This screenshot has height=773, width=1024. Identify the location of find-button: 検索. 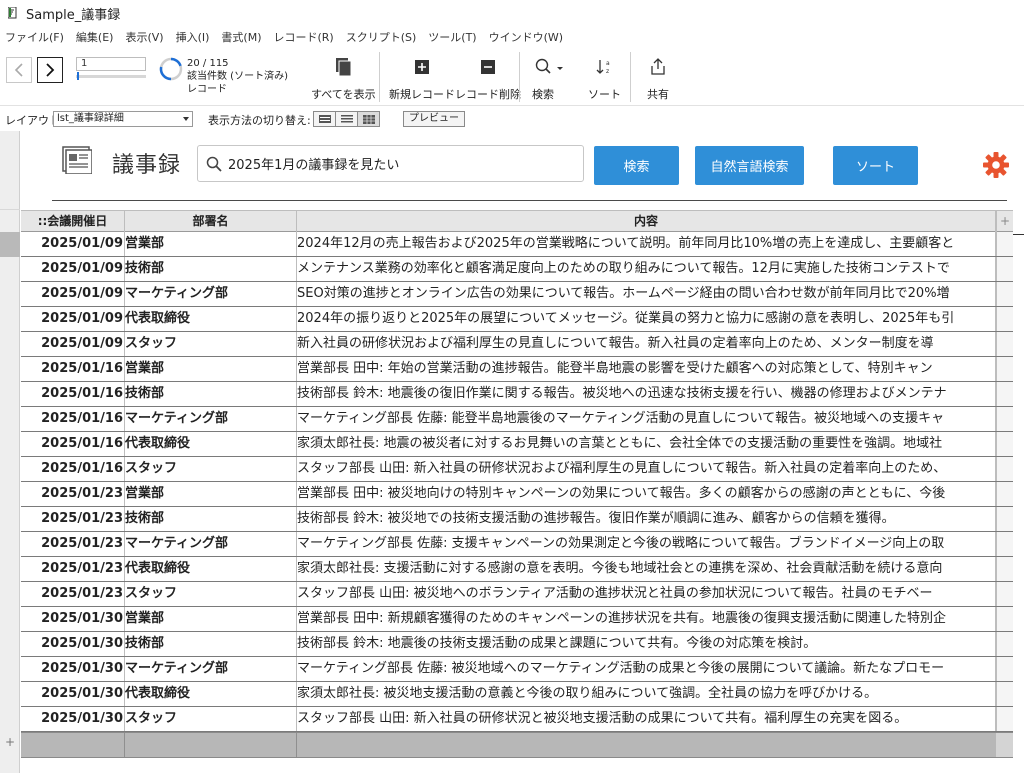
(549, 78).